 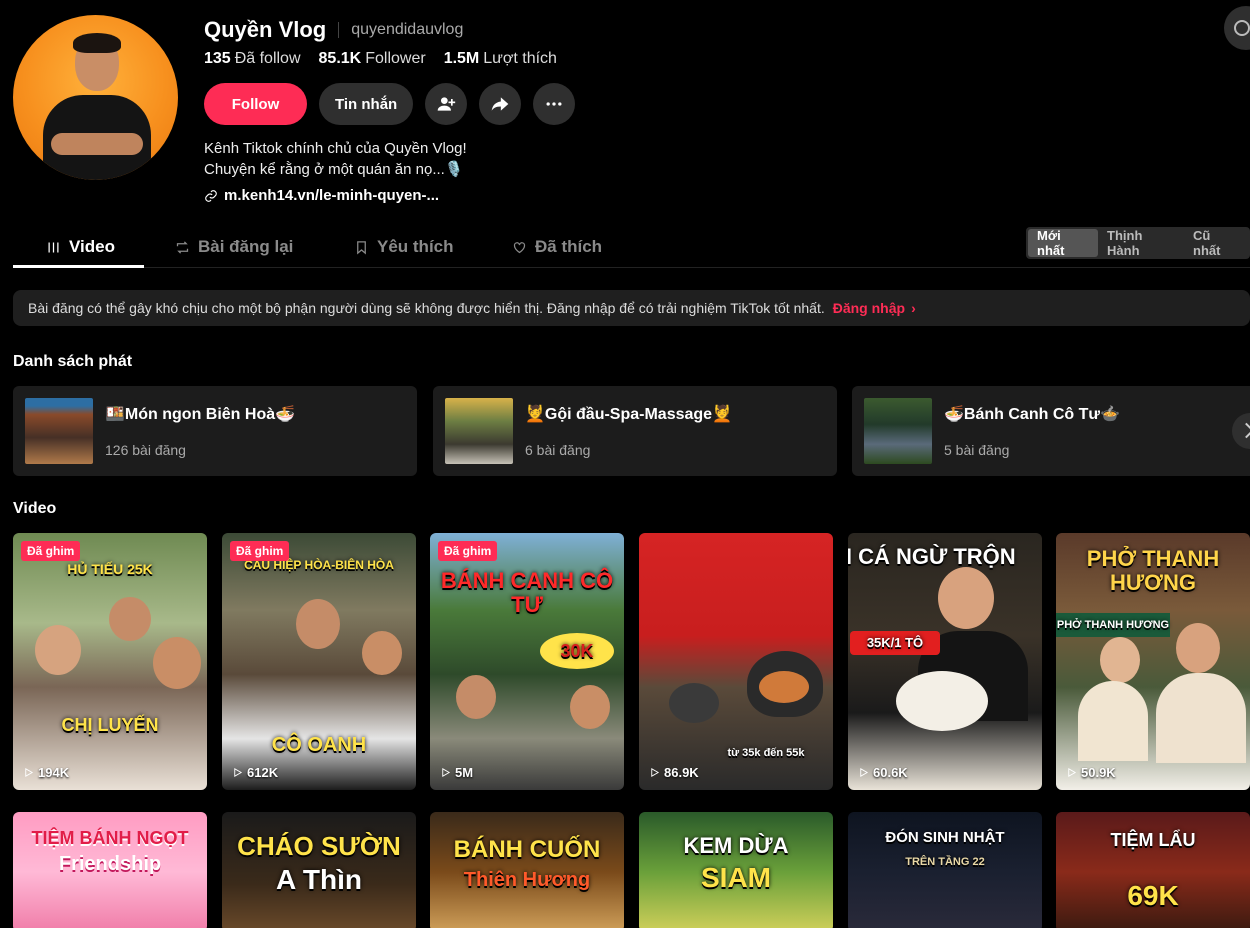 What do you see at coordinates (890, 772) in the screenshot?
I see `view-count-text: 60.6K` at bounding box center [890, 772].